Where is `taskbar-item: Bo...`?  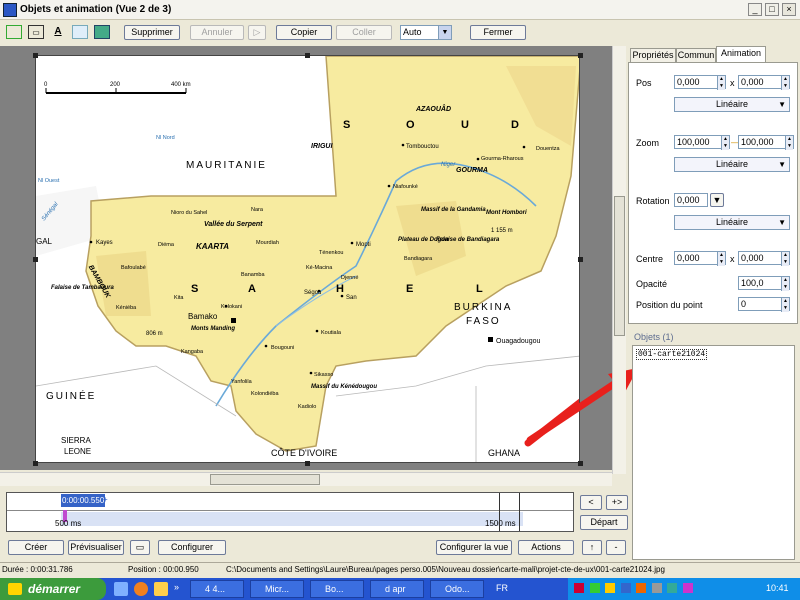 taskbar-item: Bo... is located at coordinates (337, 589).